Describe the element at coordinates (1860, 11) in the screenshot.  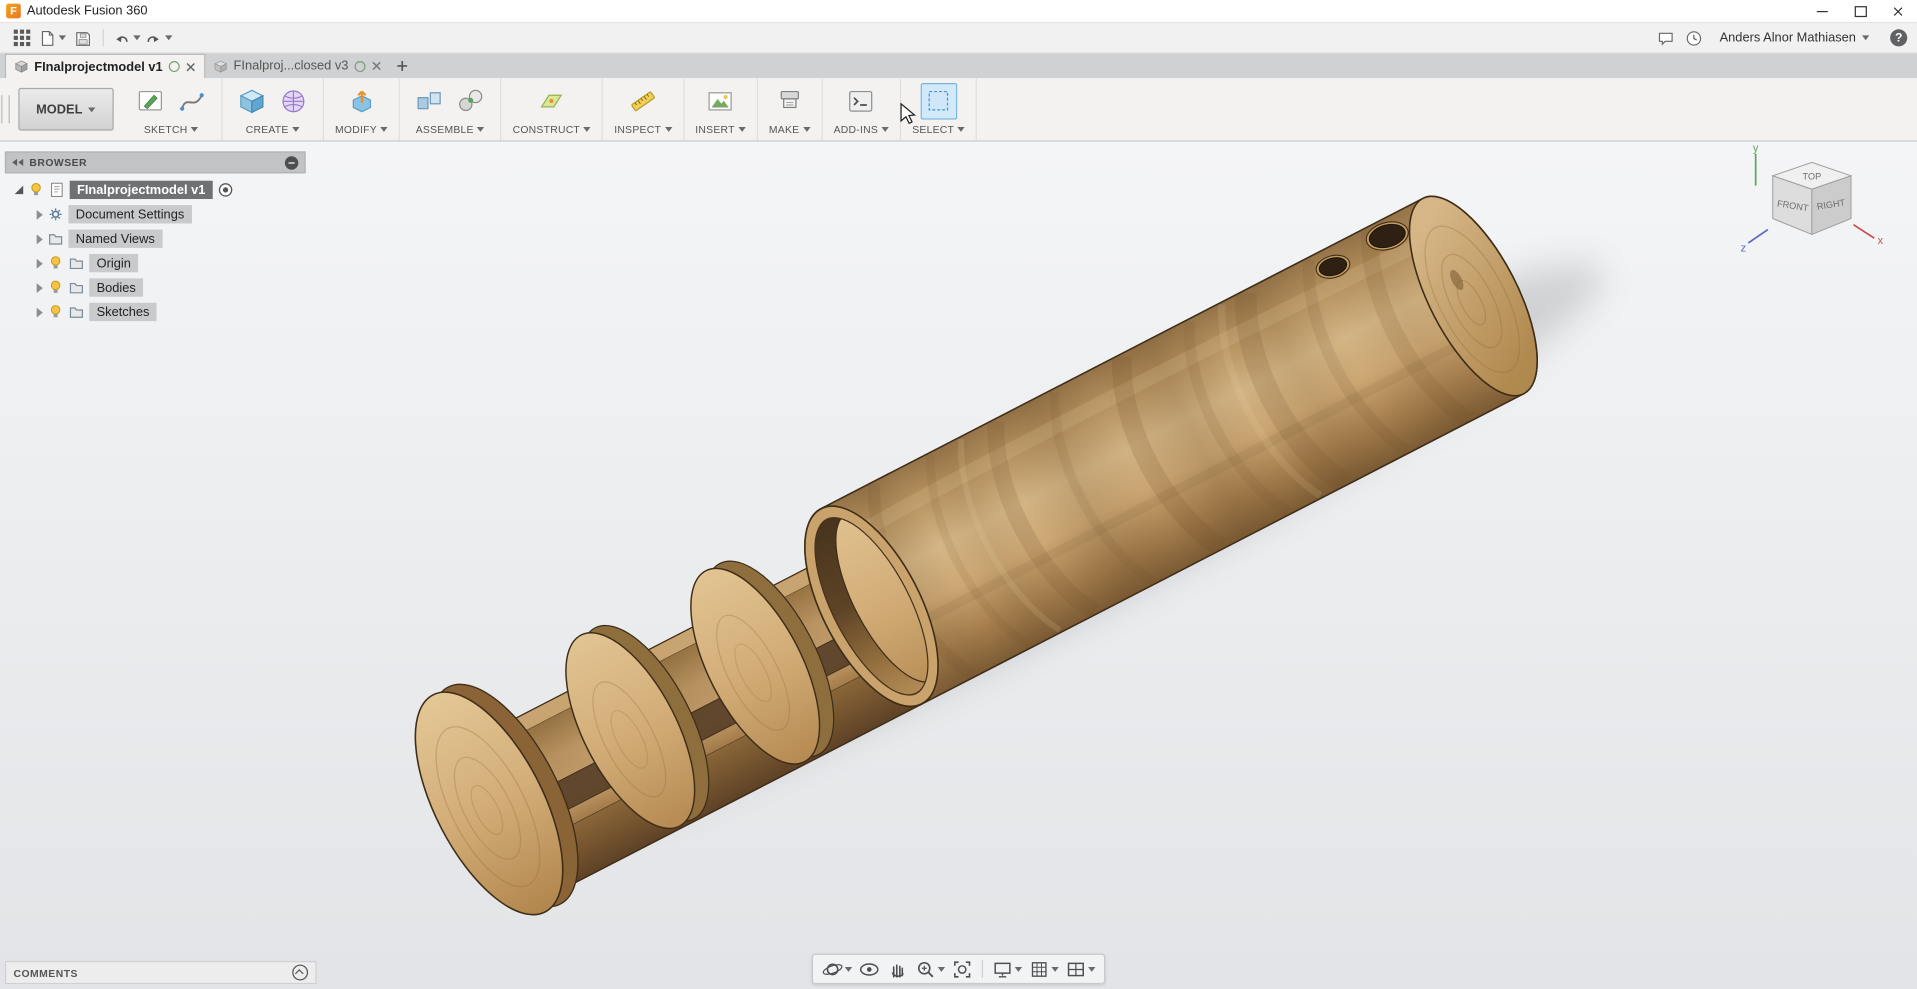
I see `maximize-button` at that location.